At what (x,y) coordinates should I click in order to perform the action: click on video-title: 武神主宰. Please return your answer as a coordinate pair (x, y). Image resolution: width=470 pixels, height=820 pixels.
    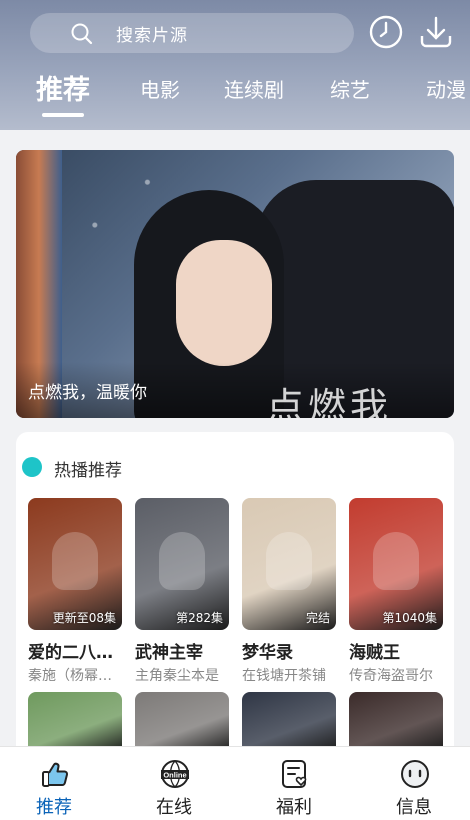
    Looking at the image, I should click on (169, 653).